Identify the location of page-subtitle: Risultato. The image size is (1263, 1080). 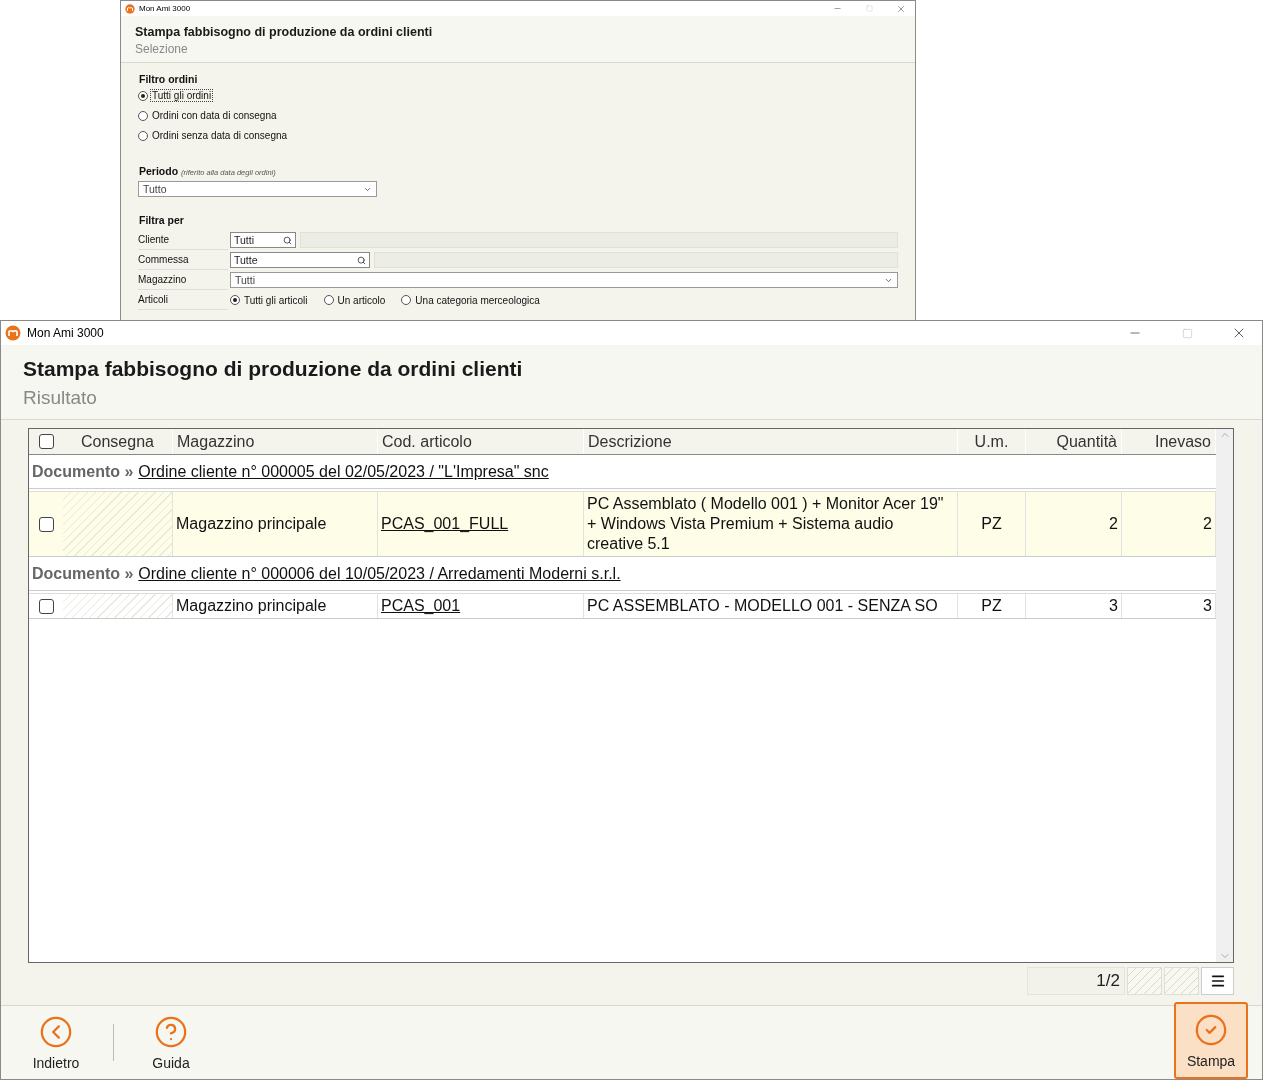
(60, 398).